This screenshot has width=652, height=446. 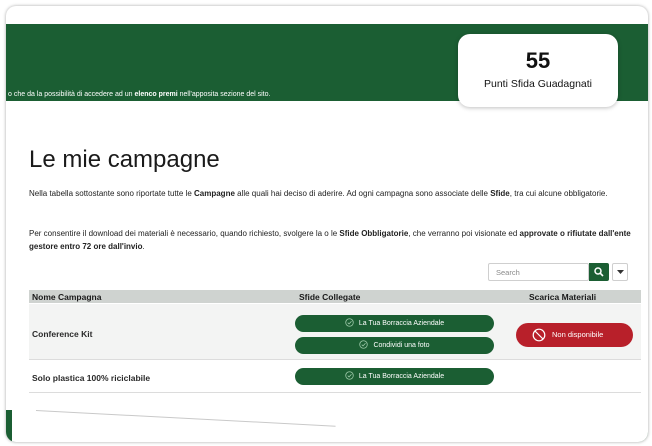 I want to click on challenge-button: Condividi una foto, so click(x=394, y=345).